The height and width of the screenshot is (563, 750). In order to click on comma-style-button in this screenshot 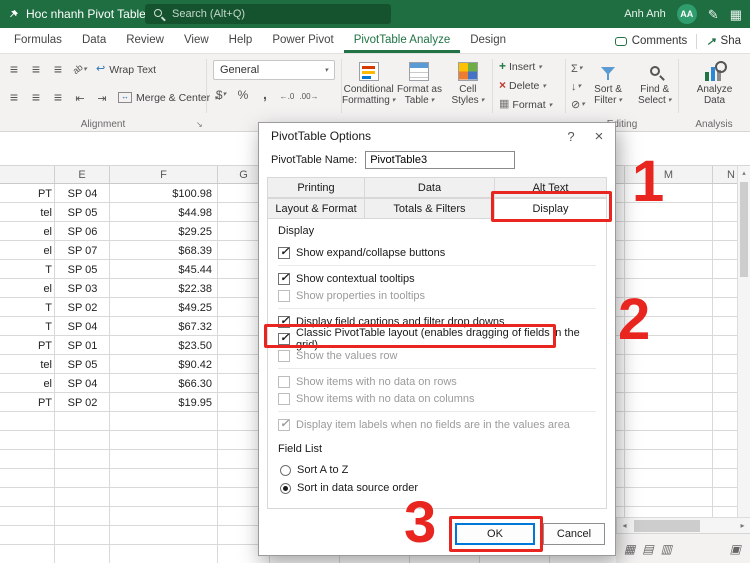, I will do `click(265, 95)`.